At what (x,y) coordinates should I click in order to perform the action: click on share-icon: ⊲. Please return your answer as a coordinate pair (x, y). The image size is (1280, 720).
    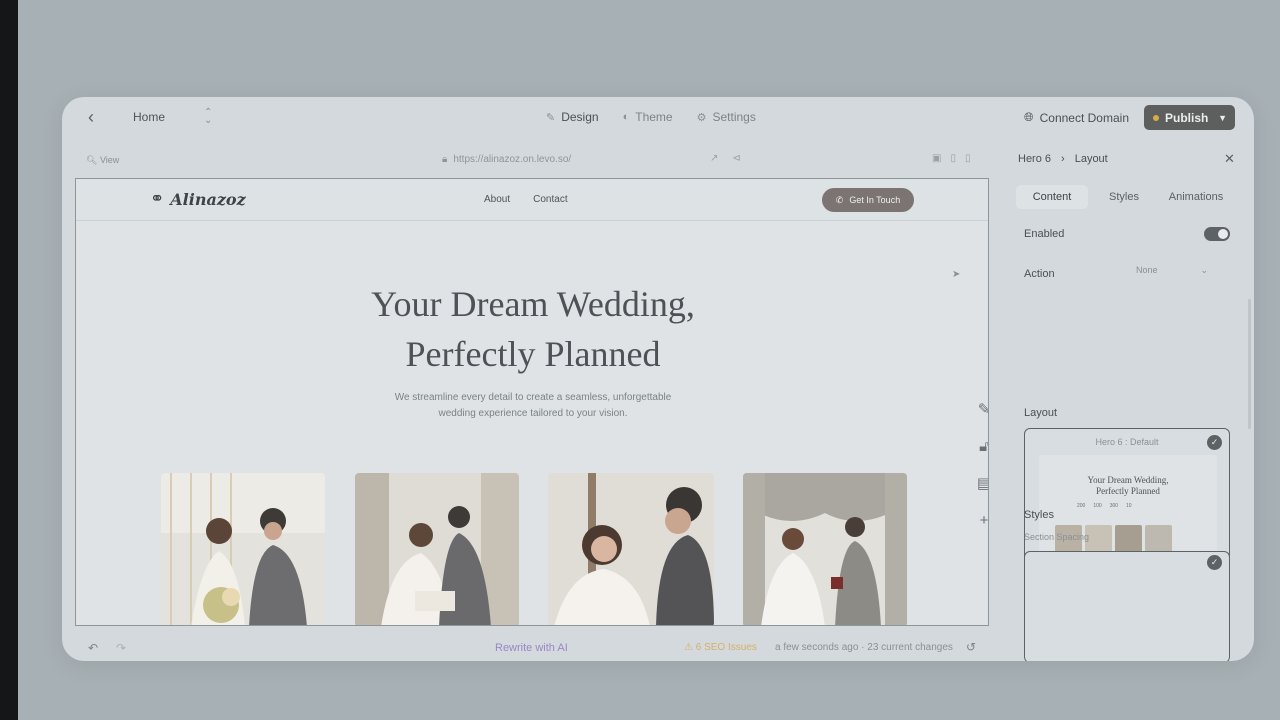
    Looking at the image, I should click on (736, 158).